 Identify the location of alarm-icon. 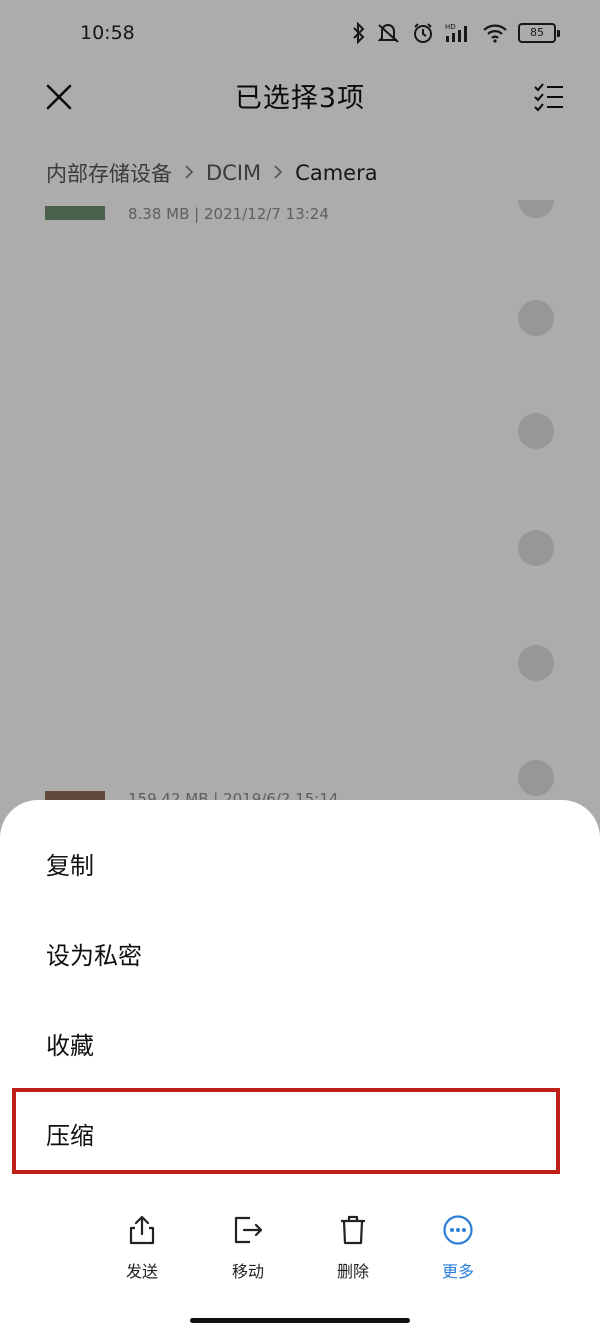
(423, 33).